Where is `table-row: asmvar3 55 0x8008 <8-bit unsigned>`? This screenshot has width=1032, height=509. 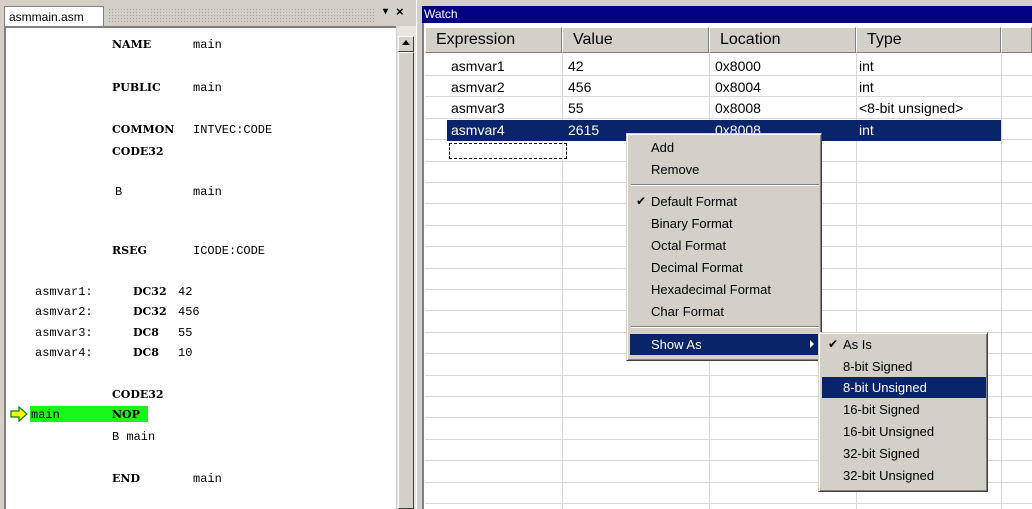 table-row: asmvar3 55 0x8008 <8-bit unsigned> is located at coordinates (713, 108).